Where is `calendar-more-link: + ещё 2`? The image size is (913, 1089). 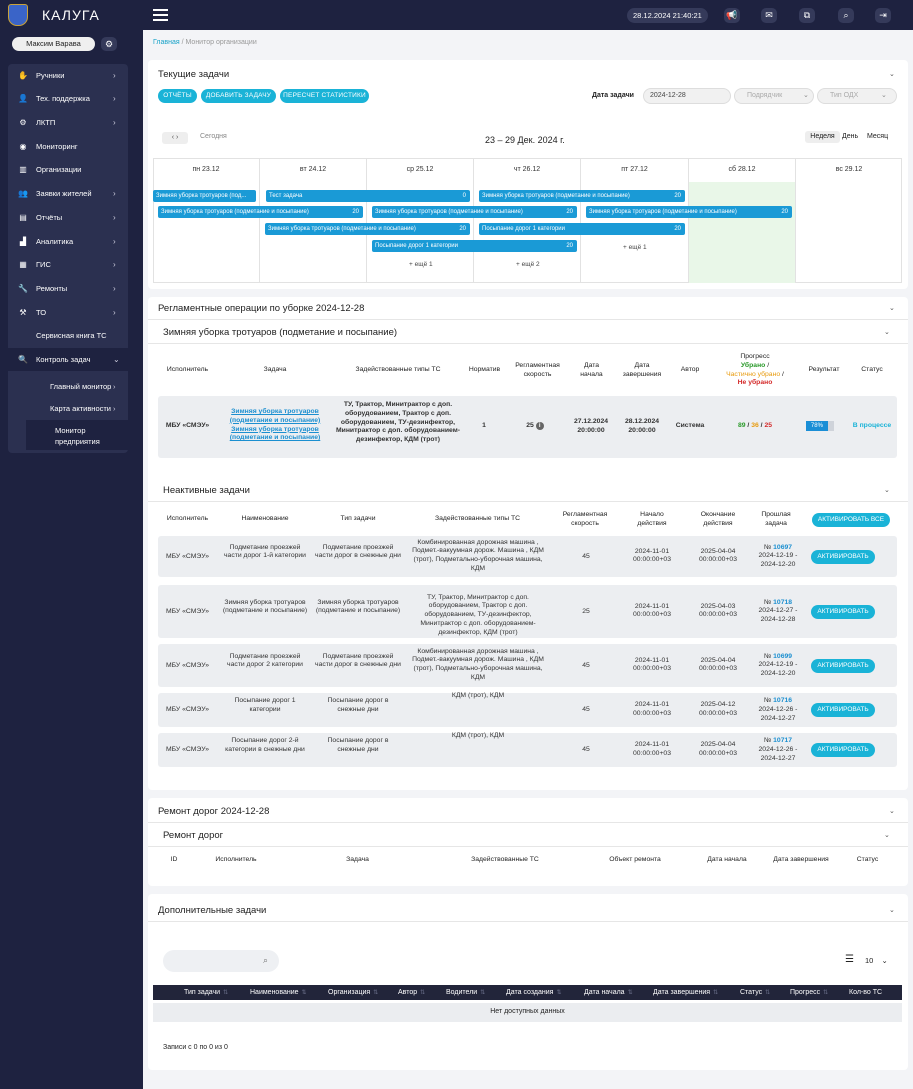 calendar-more-link: + ещё 2 is located at coordinates (528, 264).